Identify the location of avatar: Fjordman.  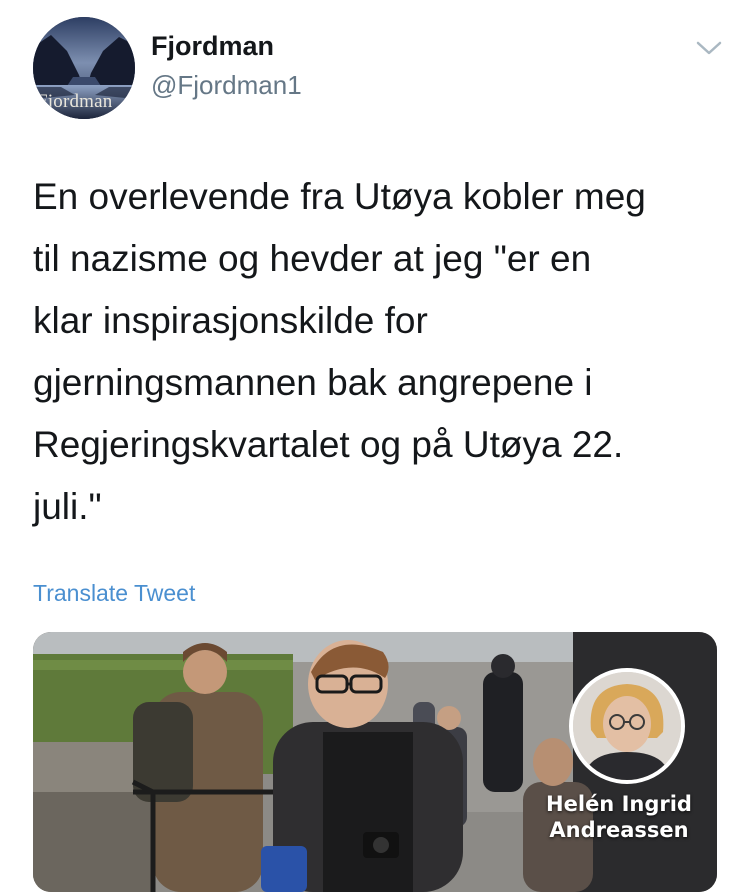
(84, 68).